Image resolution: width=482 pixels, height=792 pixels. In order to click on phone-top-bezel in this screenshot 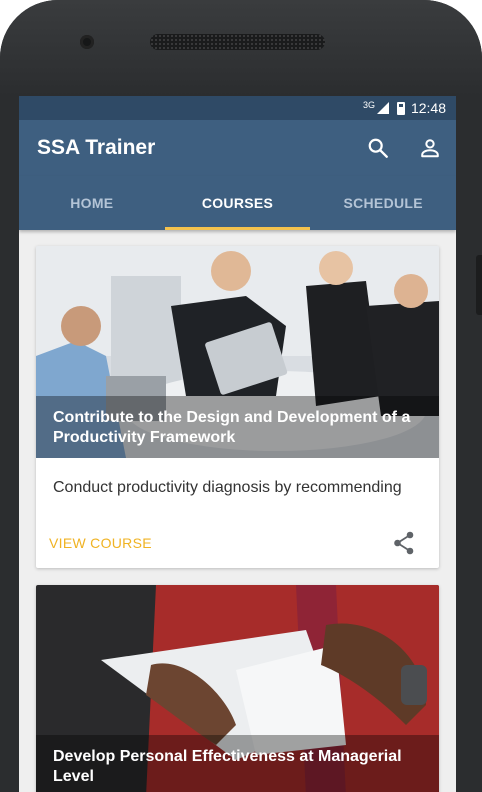, I will do `click(241, 48)`.